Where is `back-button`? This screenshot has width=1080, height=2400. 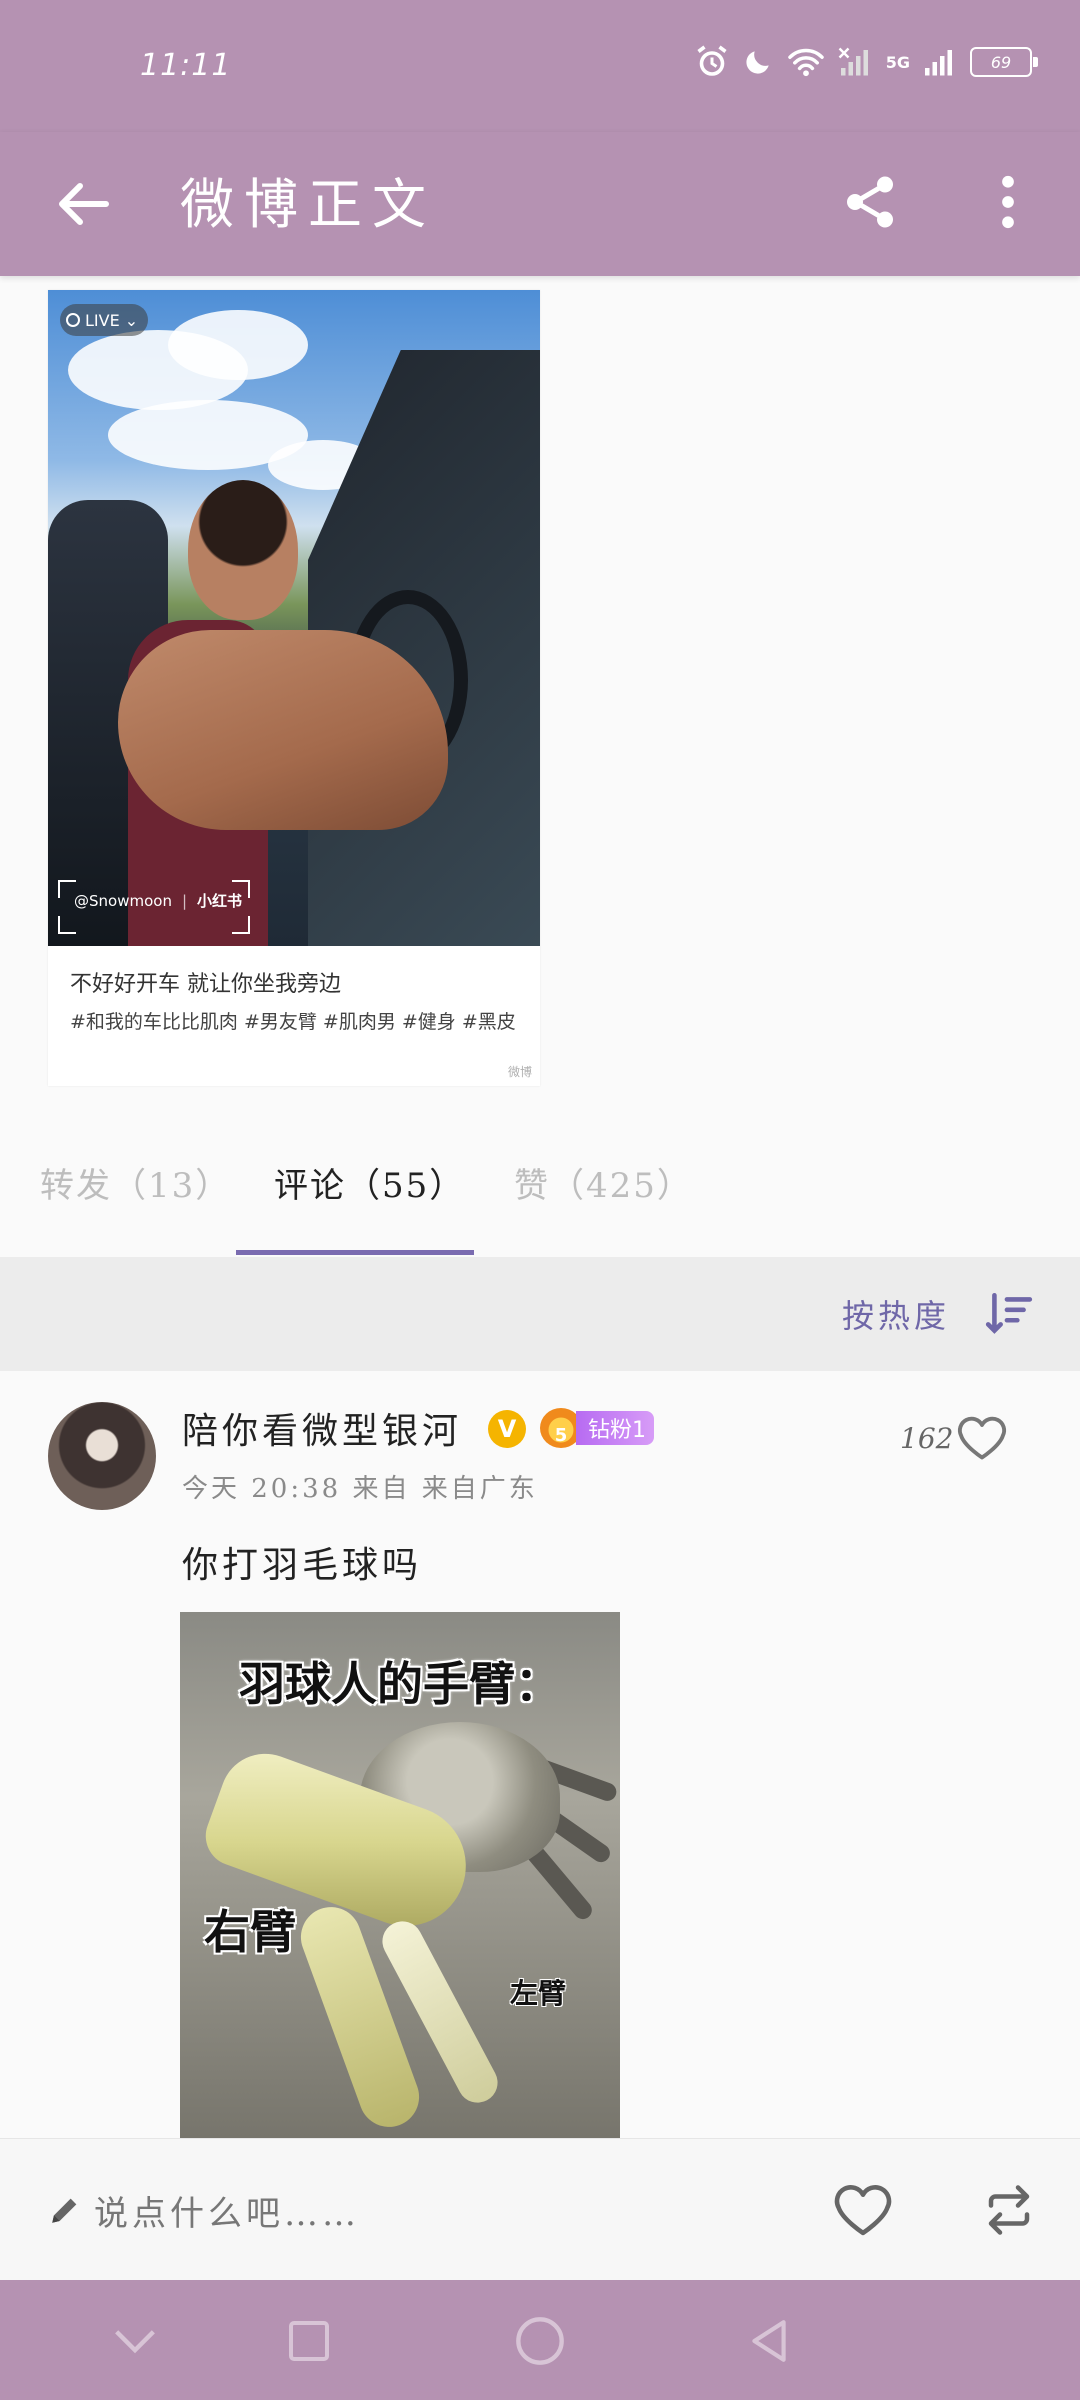 back-button is located at coordinates (84, 204).